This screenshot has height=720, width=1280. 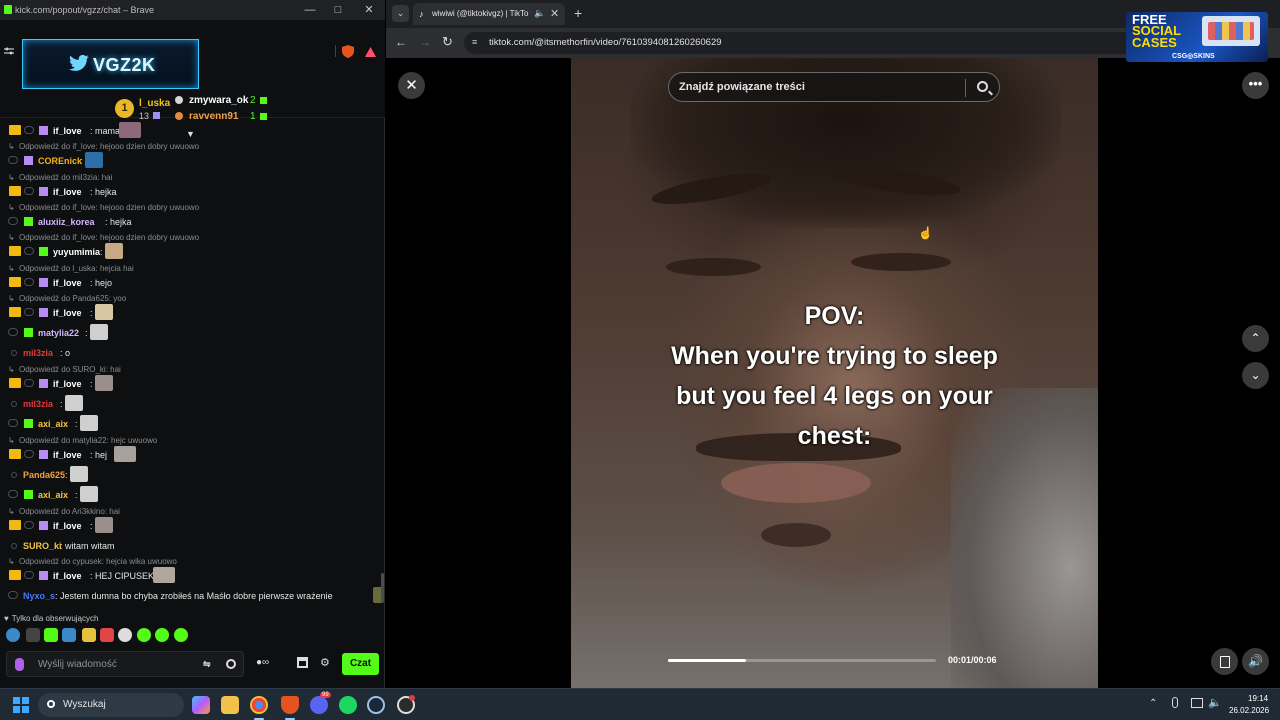 I want to click on microphone-tray-icon, so click(x=1175, y=702).